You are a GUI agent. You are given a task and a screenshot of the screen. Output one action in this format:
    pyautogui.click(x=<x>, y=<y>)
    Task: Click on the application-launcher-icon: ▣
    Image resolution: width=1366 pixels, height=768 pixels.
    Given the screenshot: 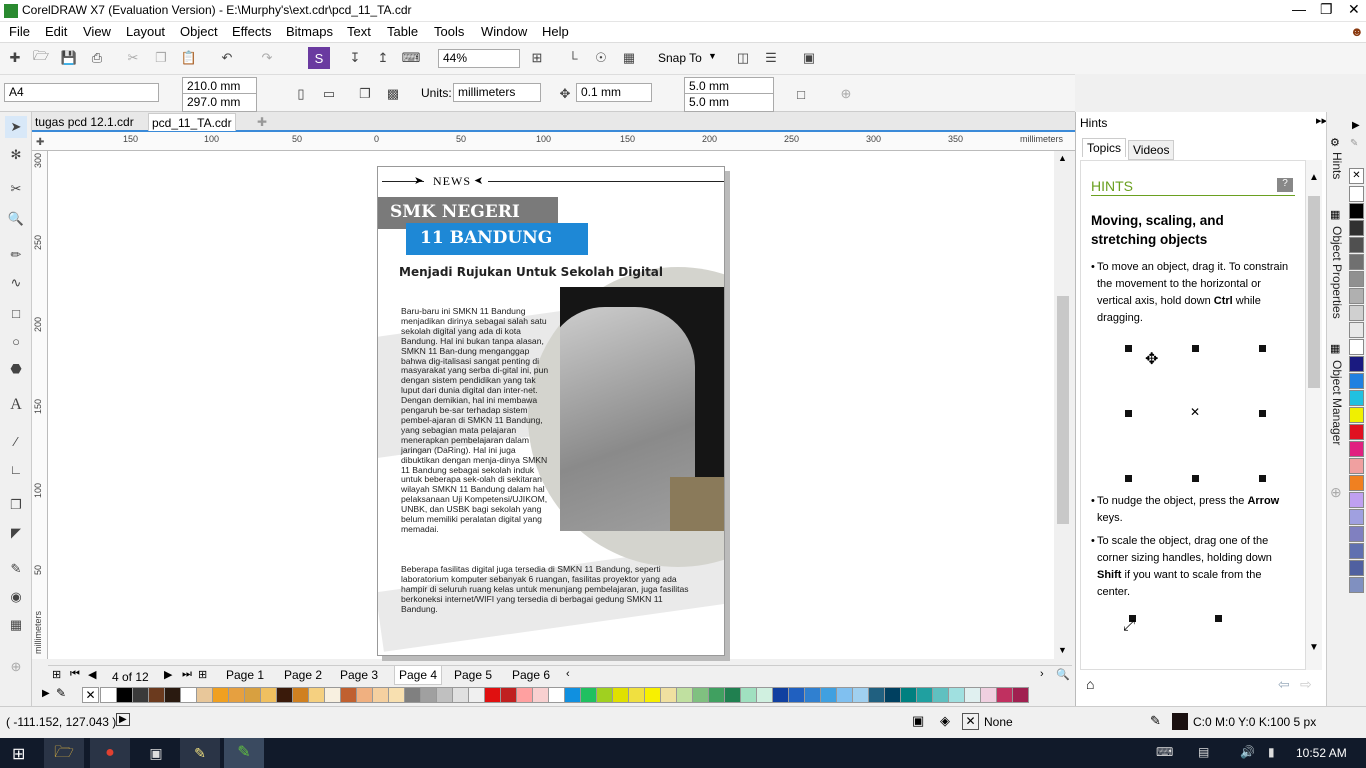 What is the action you would take?
    pyautogui.click(x=809, y=58)
    